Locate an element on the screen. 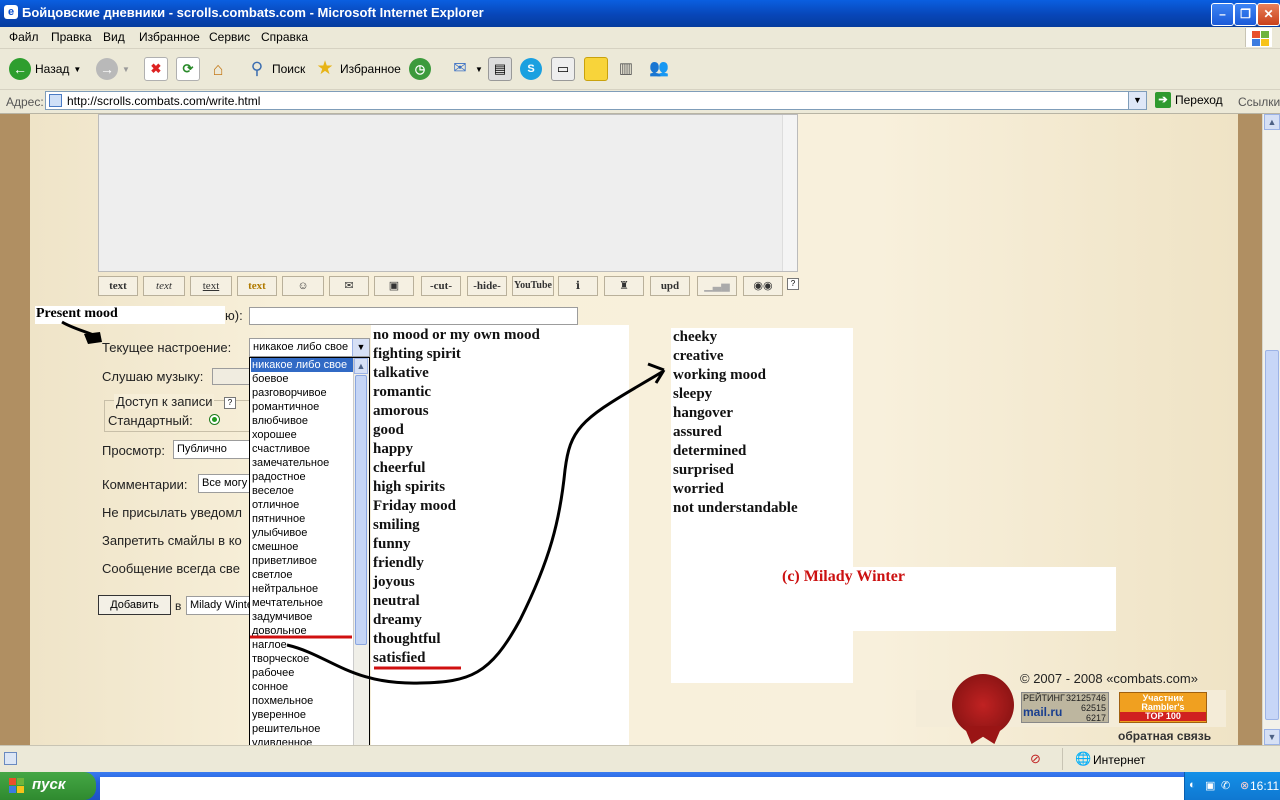 Image resolution: width=1280 pixels, height=800 pixels. system-tray: ◐ ▣ ✆ ⊗ 16:11 is located at coordinates (1232, 786).